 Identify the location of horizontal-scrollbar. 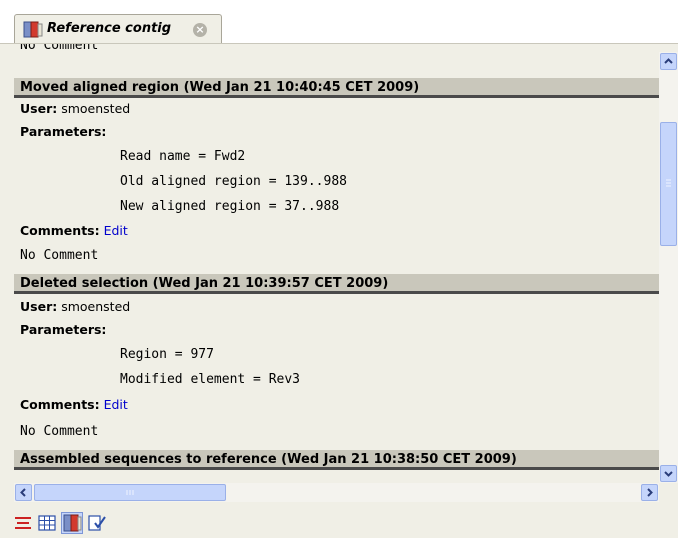
(336, 492).